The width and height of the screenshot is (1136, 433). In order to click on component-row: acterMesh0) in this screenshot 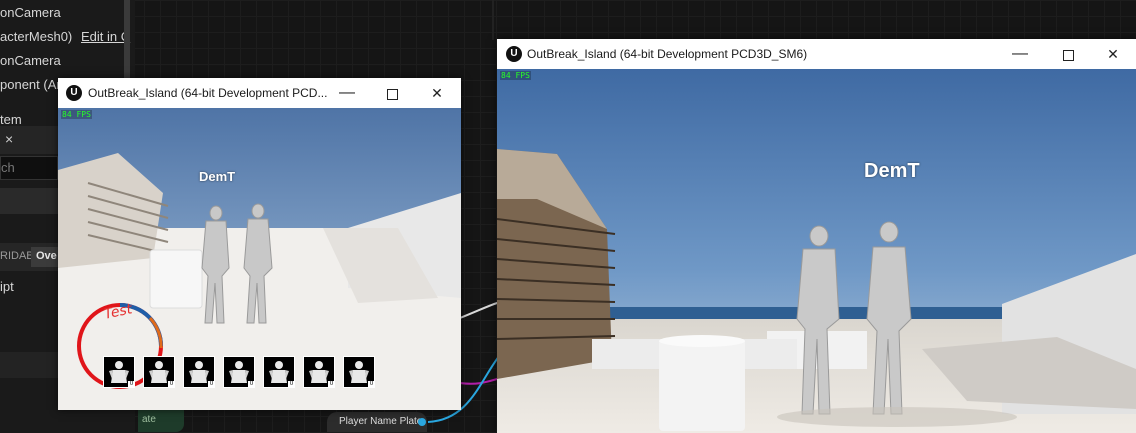, I will do `click(36, 36)`.